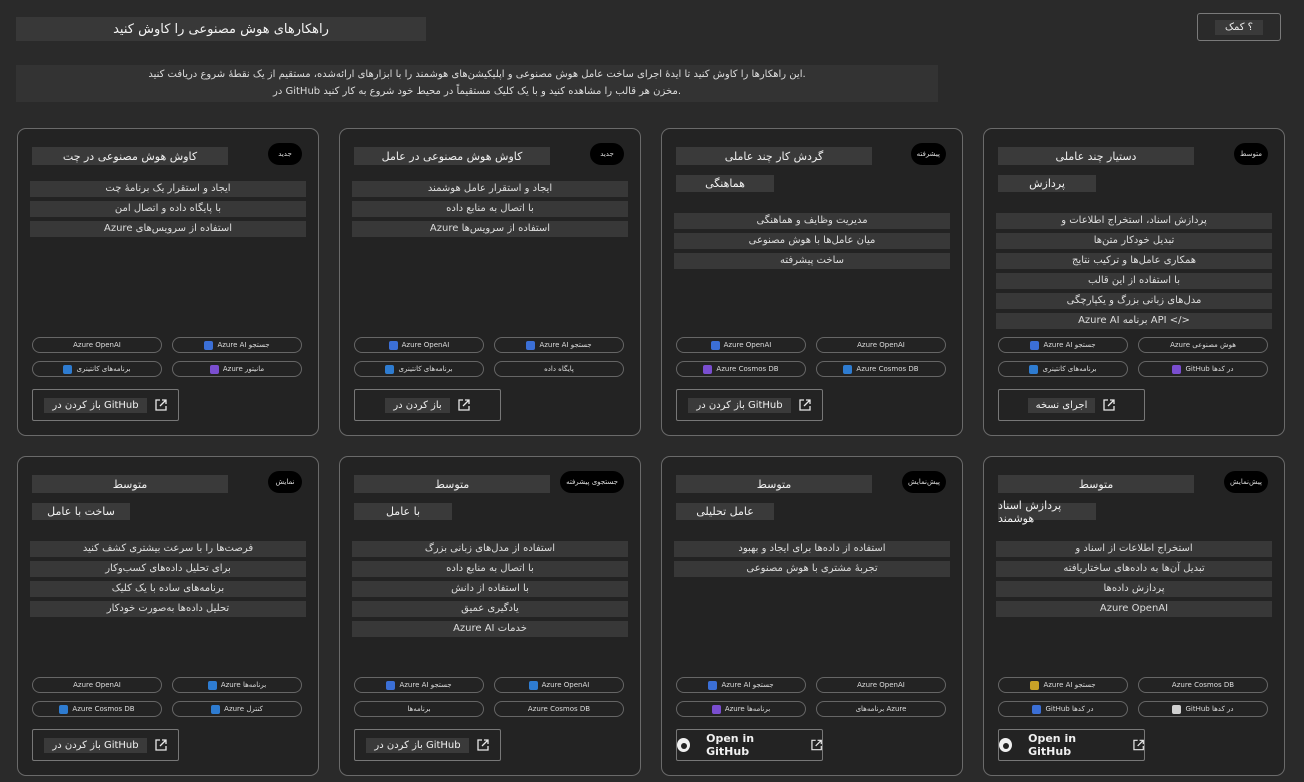 This screenshot has width=1304, height=782. I want to click on service-tag: پایگاه داده, so click(559, 369).